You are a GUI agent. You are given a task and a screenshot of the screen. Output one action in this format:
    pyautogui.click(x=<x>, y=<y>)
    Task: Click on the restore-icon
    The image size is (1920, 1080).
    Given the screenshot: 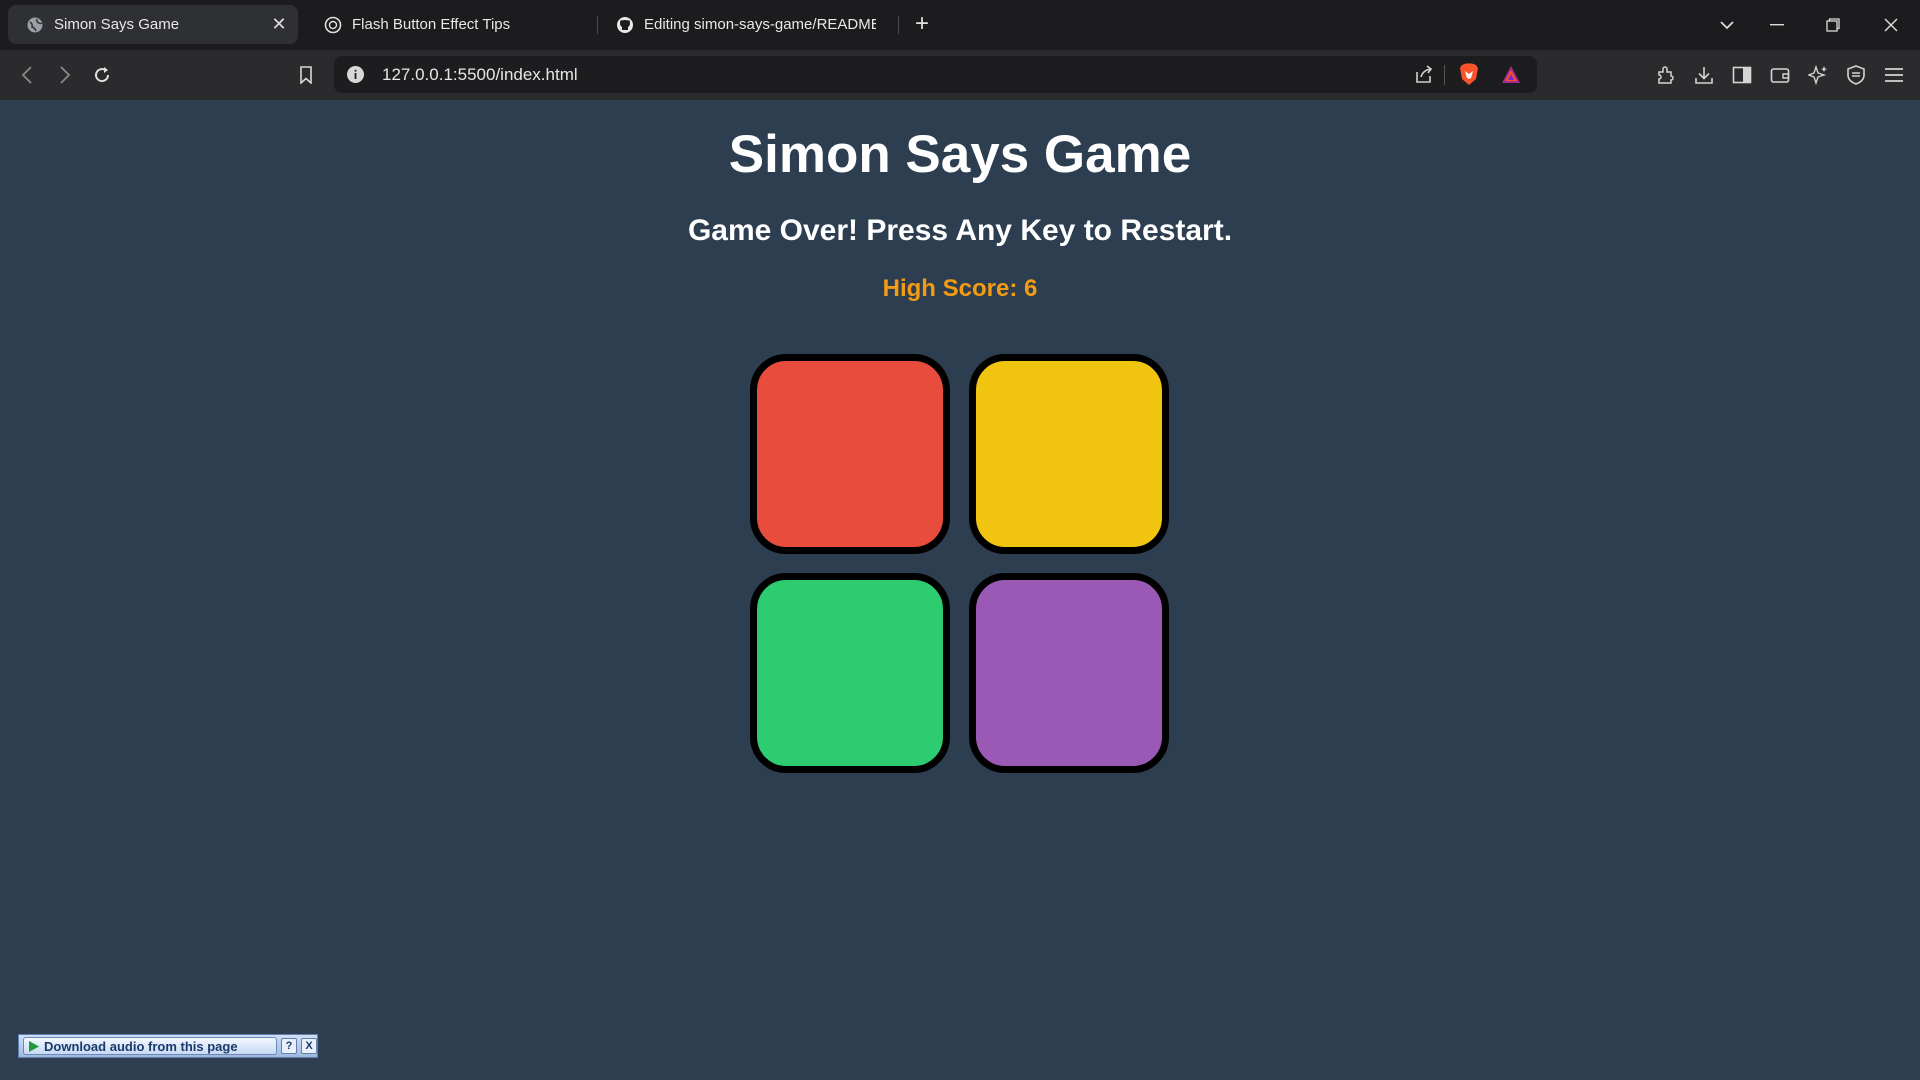 What is the action you would take?
    pyautogui.click(x=1833, y=25)
    